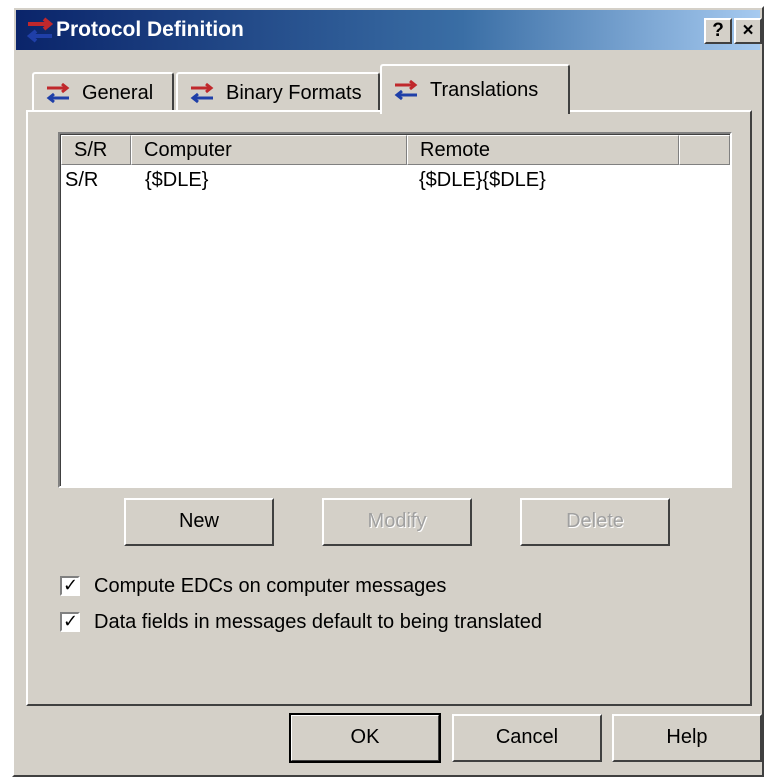 This screenshot has width=768, height=777. I want to click on compute-edcs-label: Compute EDCs on computer messages, so click(270, 585).